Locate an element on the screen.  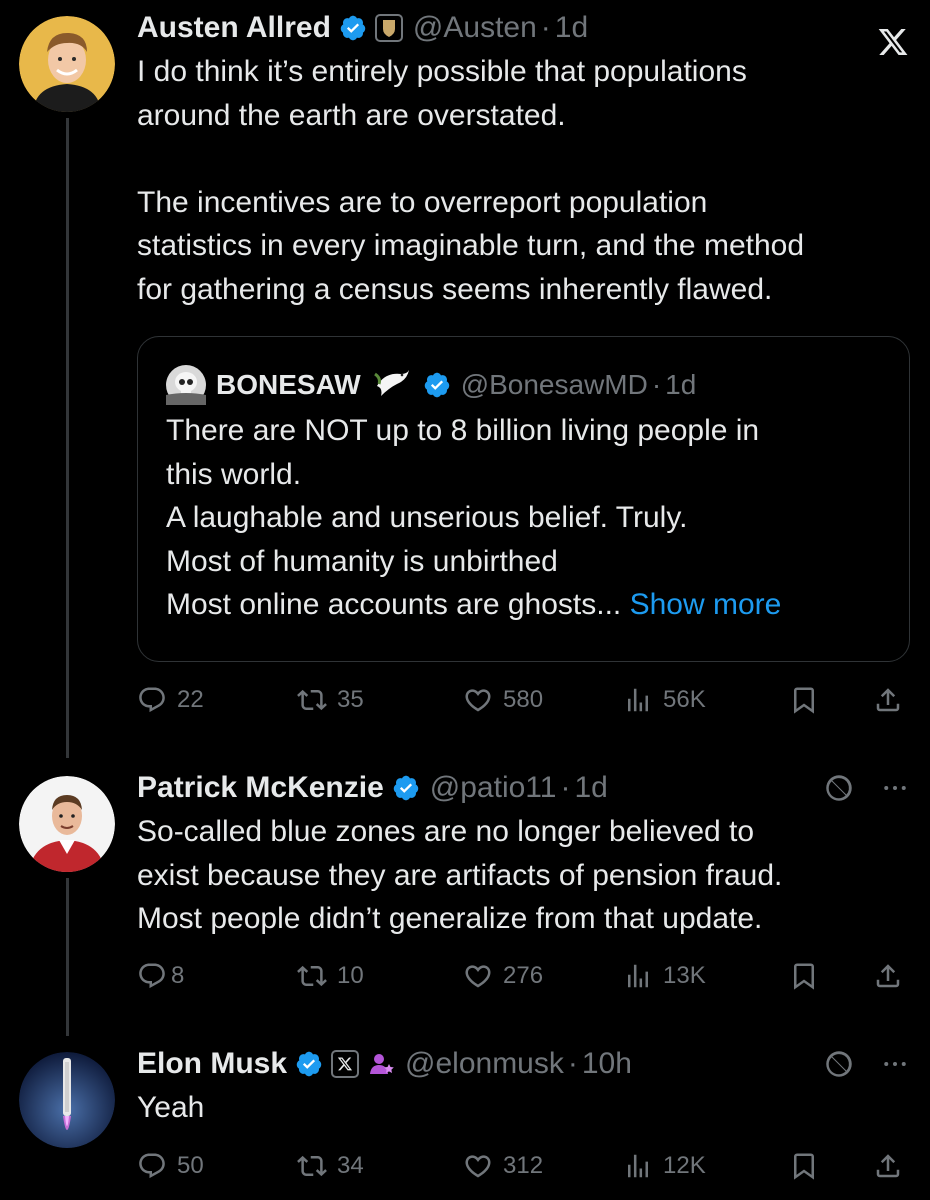
reply-button: 8 is located at coordinates (160, 976).